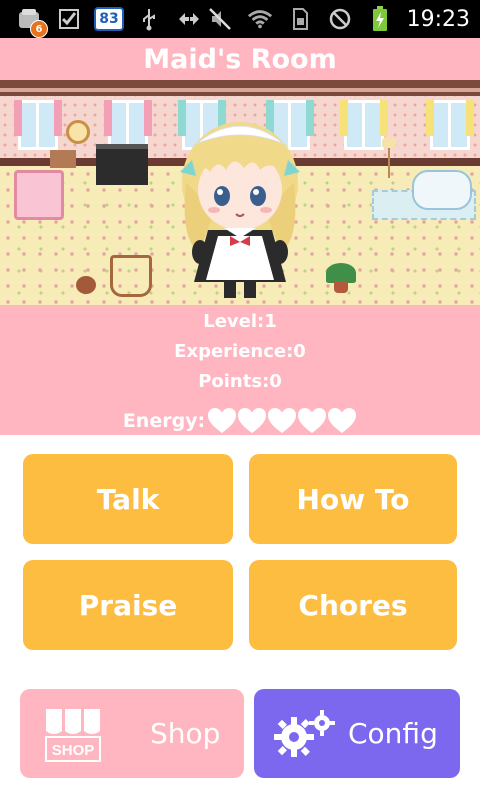 The image size is (480, 800). Describe the element at coordinates (128, 499) in the screenshot. I see `talk-button: Talk` at that location.